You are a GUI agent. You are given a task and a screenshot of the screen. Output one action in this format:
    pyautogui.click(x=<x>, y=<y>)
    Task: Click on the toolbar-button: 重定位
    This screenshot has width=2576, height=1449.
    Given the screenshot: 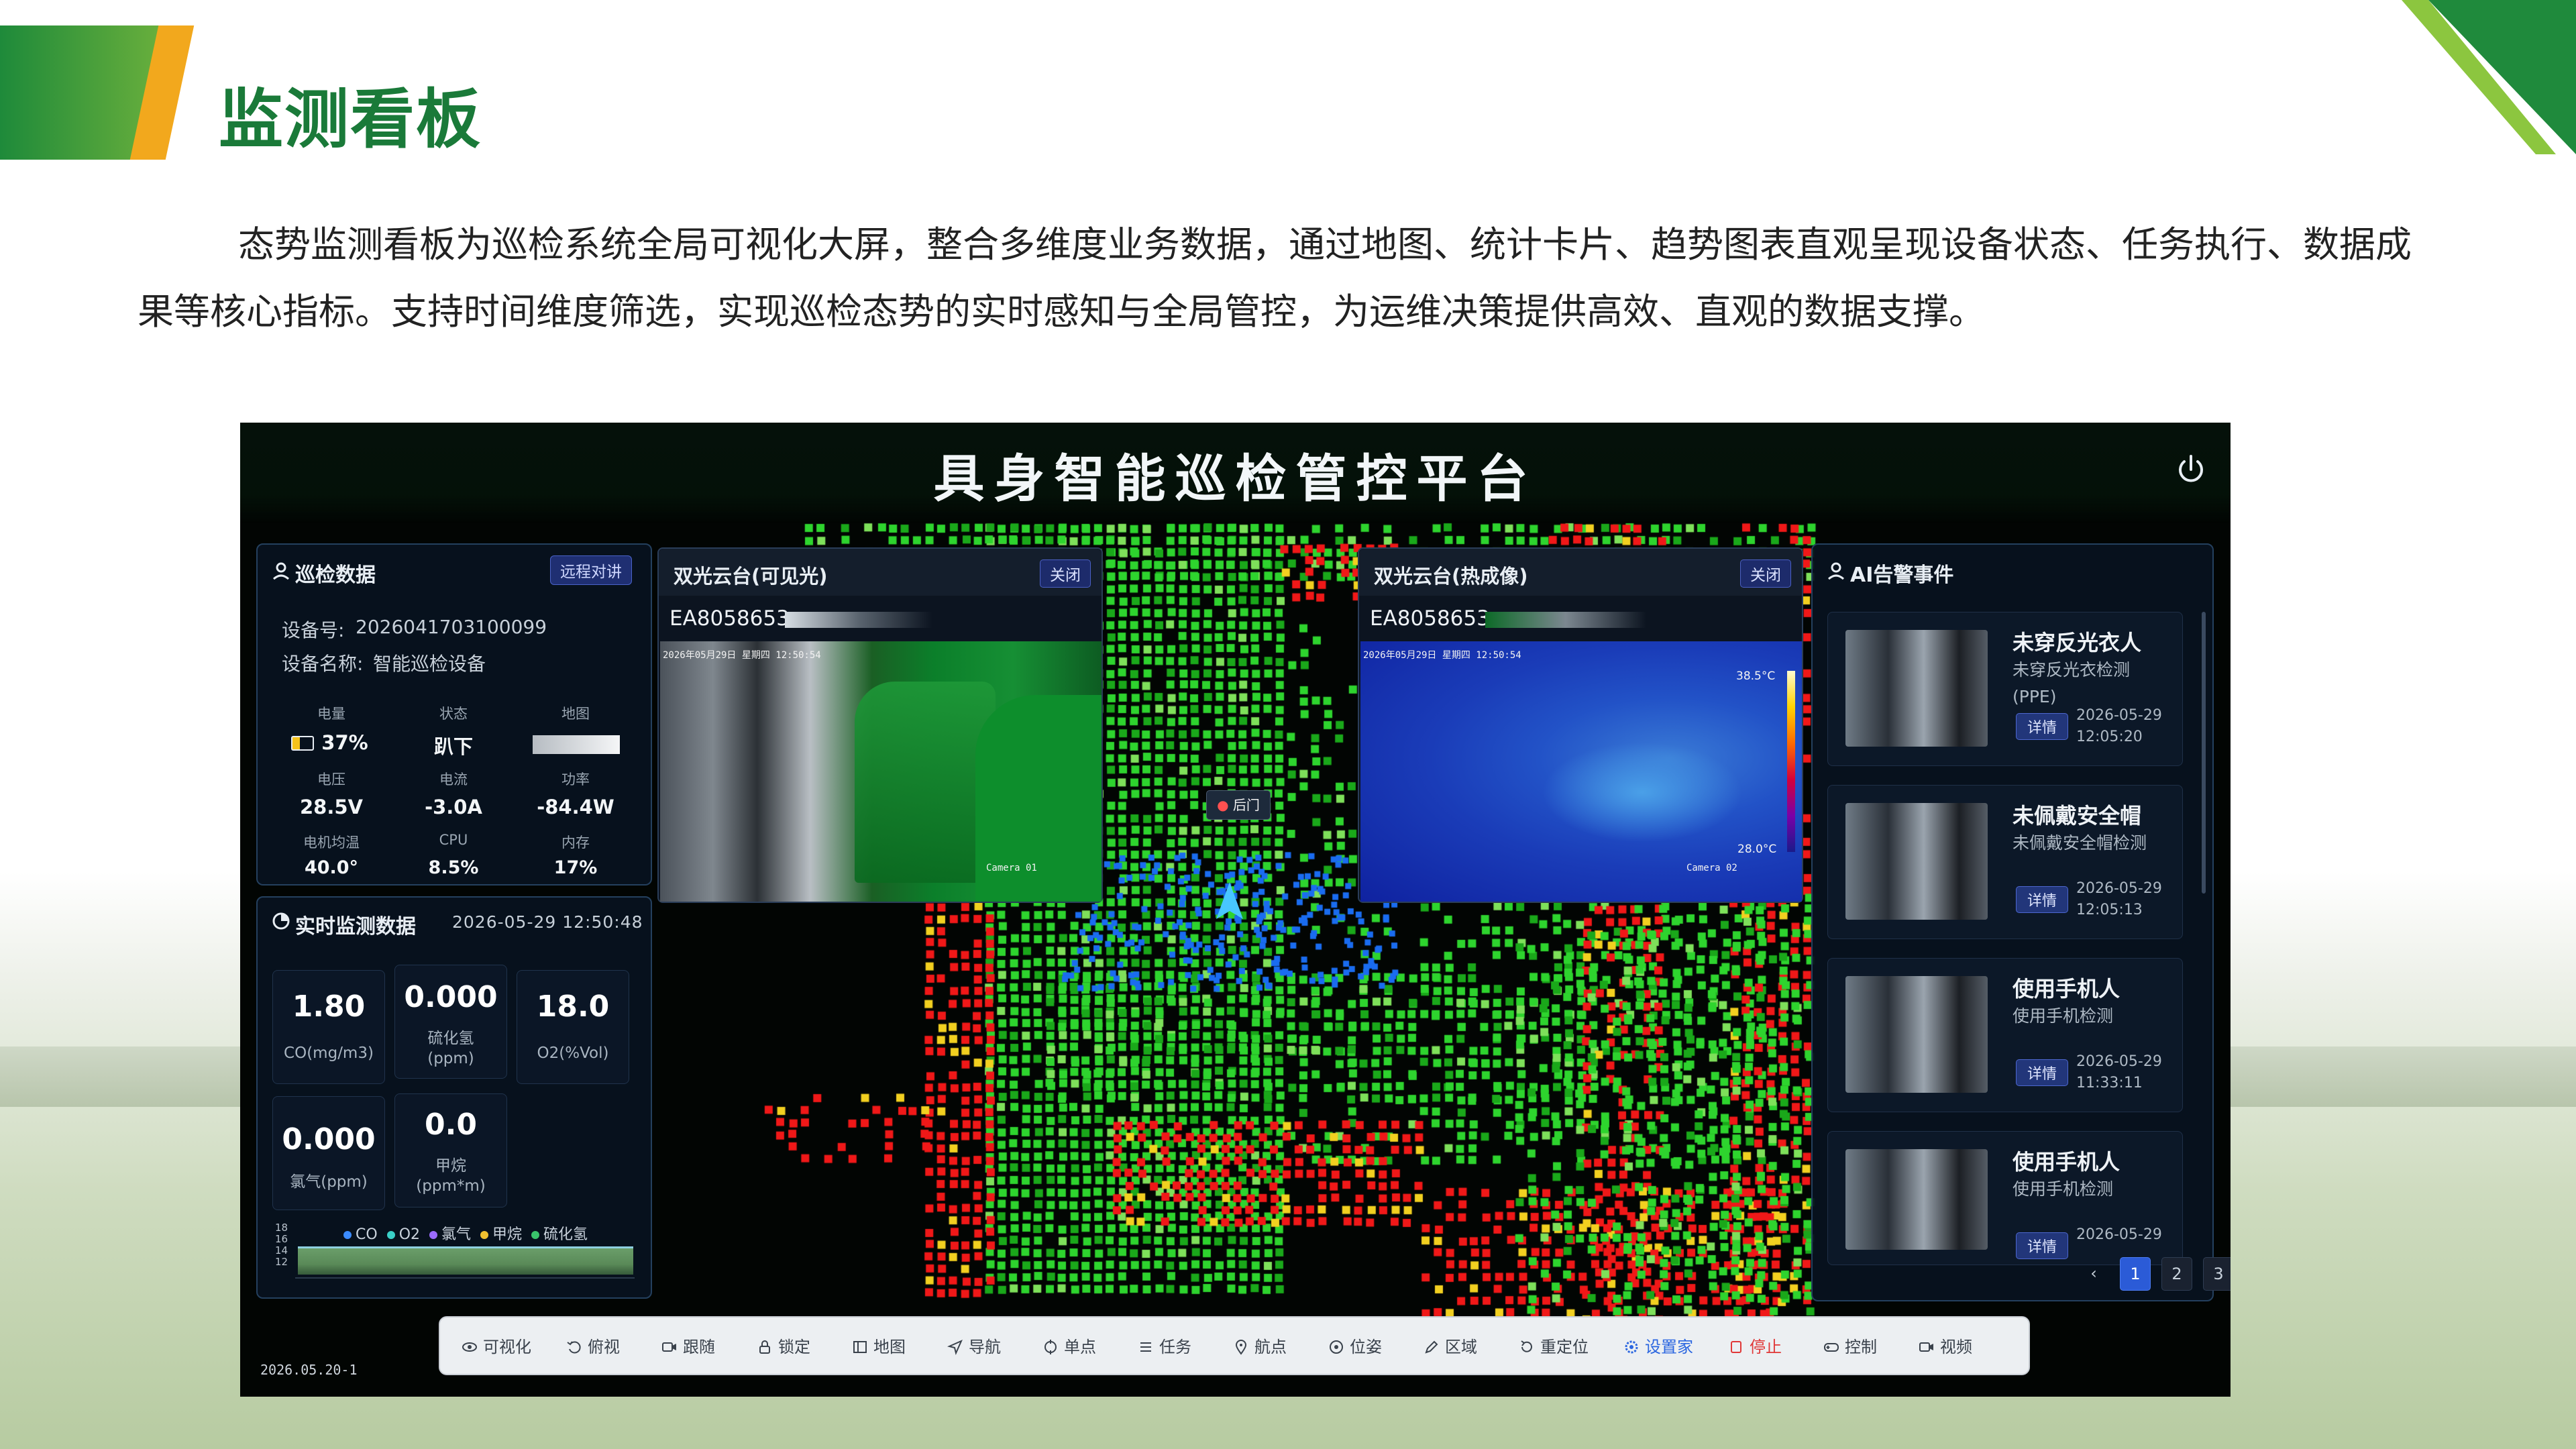 What is the action you would take?
    pyautogui.click(x=1554, y=1347)
    